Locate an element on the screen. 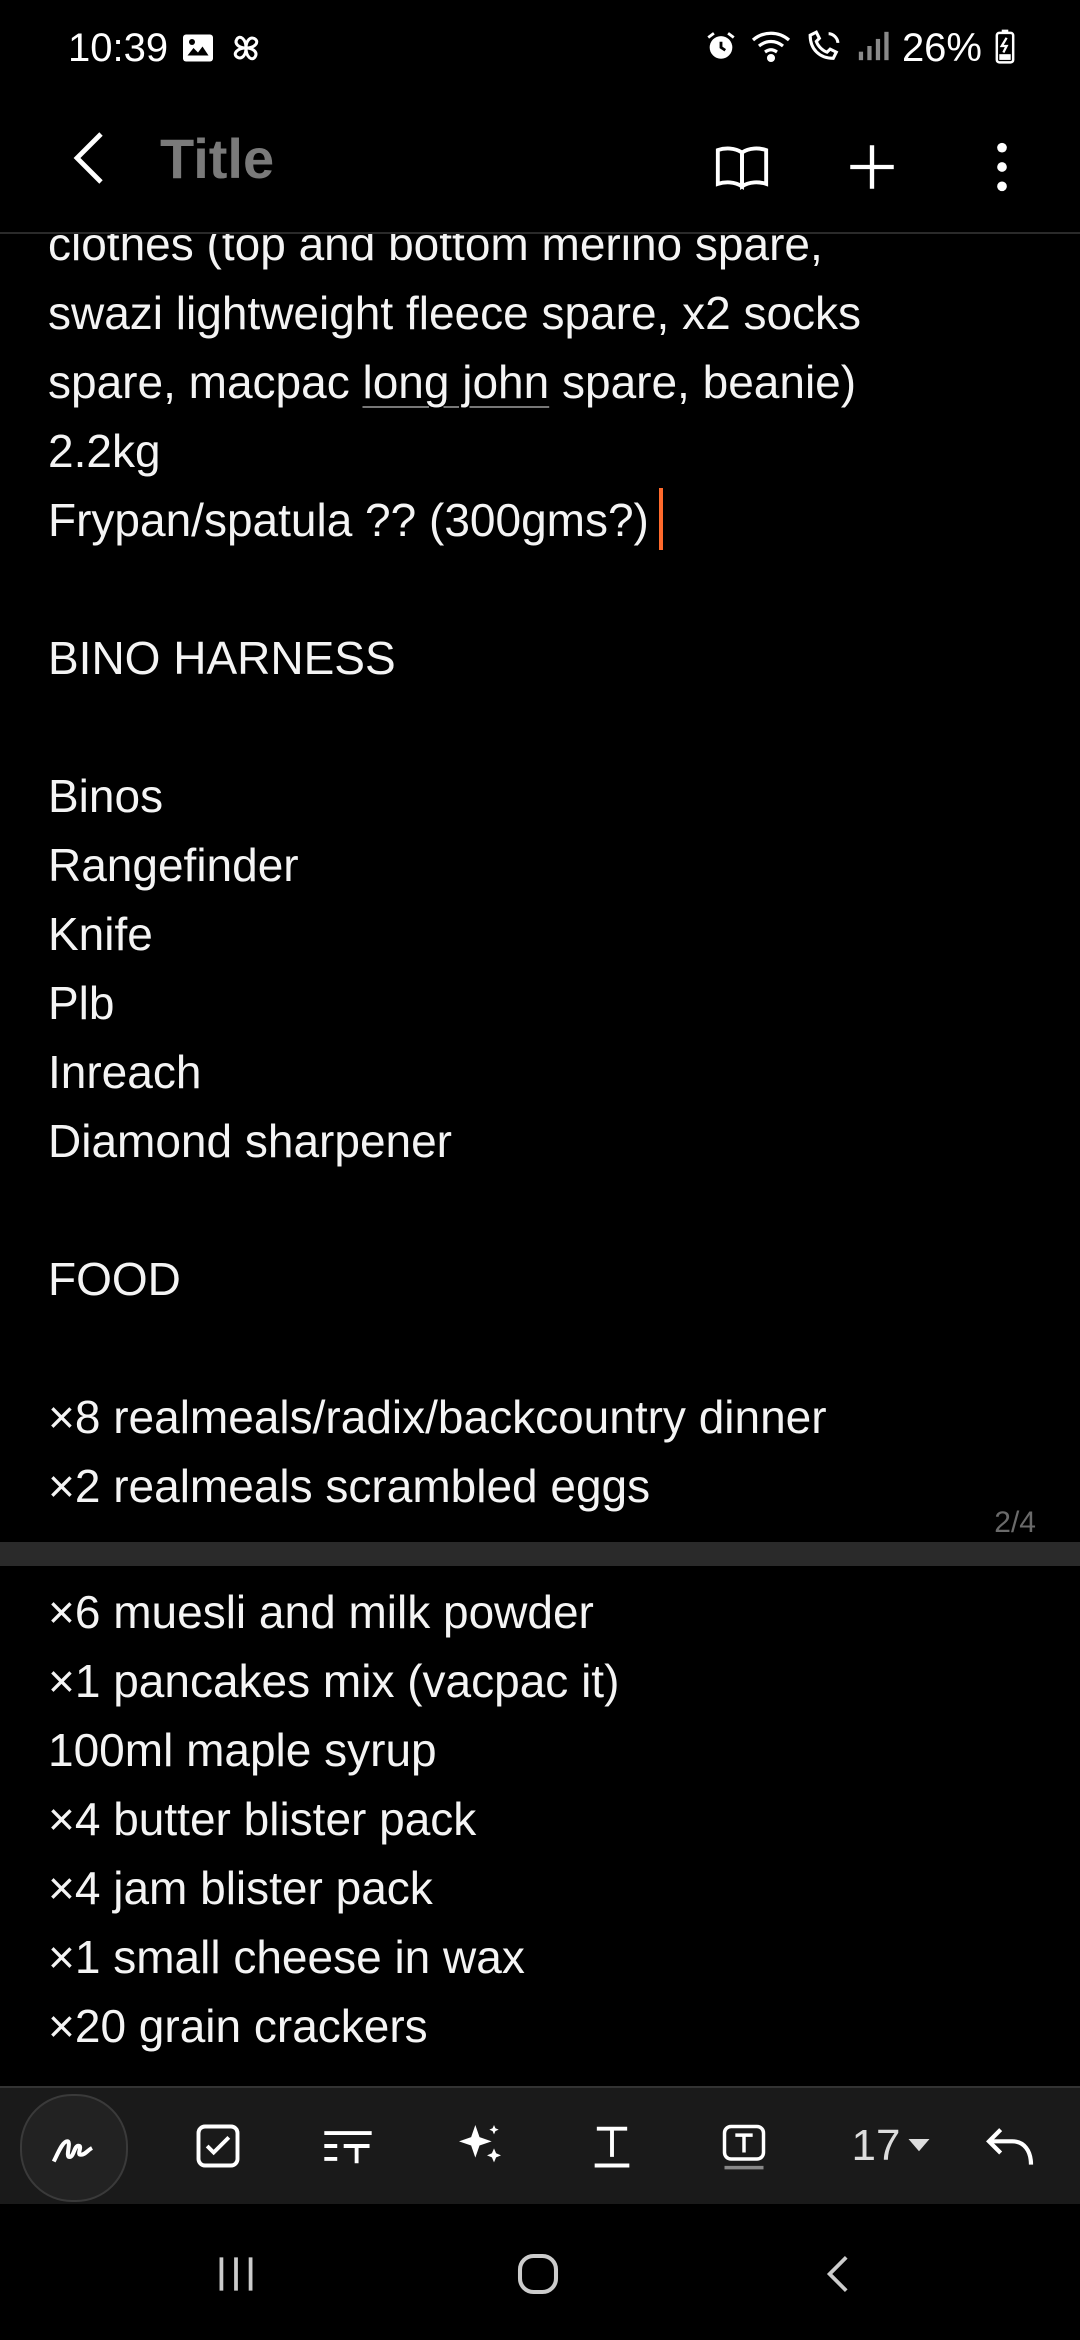  recent-apps-button is located at coordinates (236, 2274).